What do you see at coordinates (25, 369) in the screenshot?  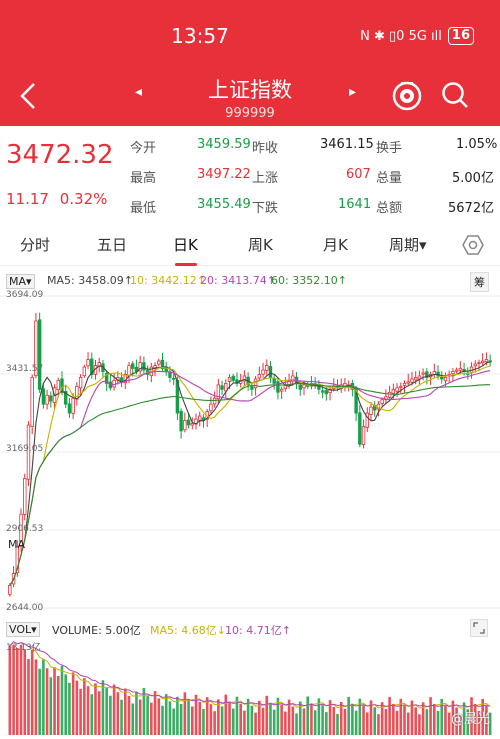 I see `y-label-2: 3431.57` at bounding box center [25, 369].